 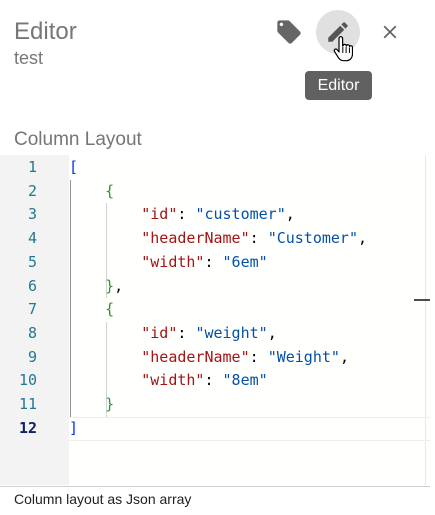 What do you see at coordinates (249, 215) in the screenshot?
I see `code-line: "id": "customer",` at bounding box center [249, 215].